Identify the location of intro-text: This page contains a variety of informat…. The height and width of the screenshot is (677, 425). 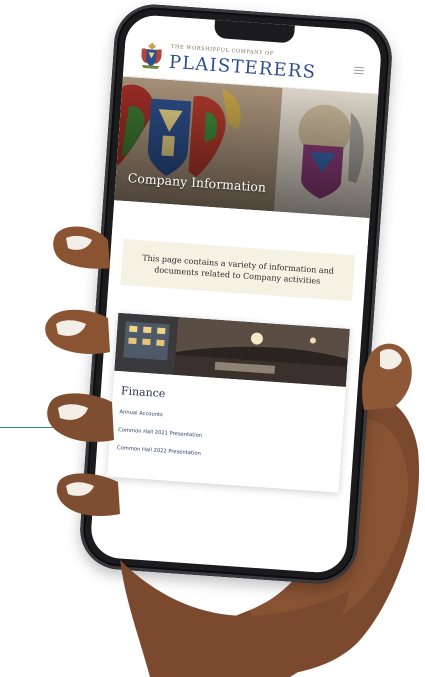
(238, 269).